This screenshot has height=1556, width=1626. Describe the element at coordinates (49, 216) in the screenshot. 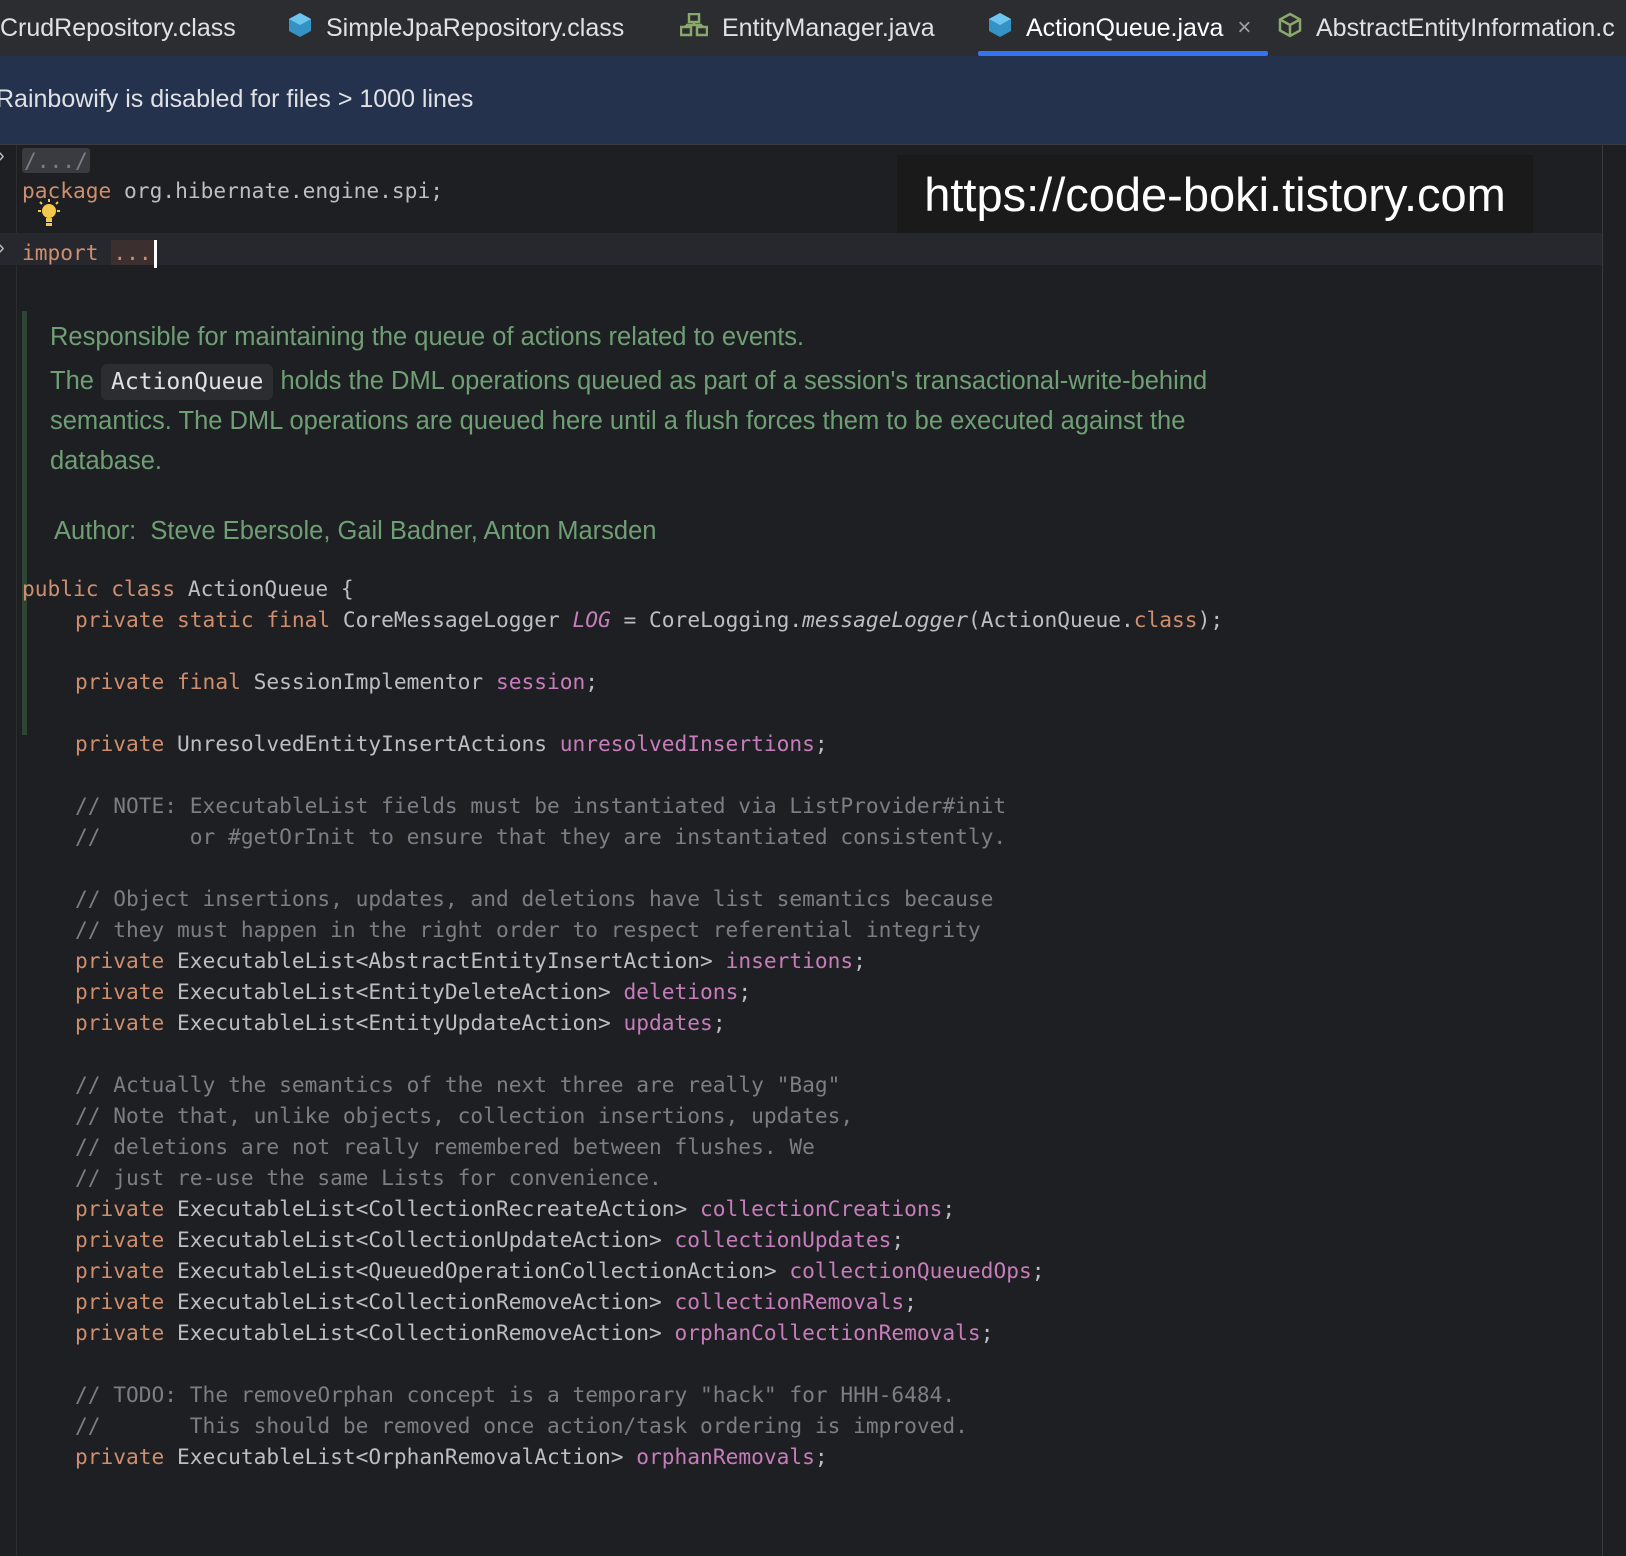

I see `lightbulb-icon` at that location.